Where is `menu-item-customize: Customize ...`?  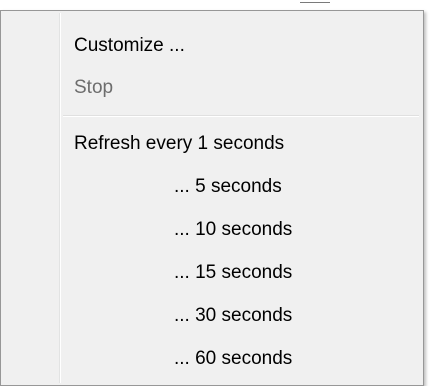
menu-item-customize: Customize ... is located at coordinates (212, 46).